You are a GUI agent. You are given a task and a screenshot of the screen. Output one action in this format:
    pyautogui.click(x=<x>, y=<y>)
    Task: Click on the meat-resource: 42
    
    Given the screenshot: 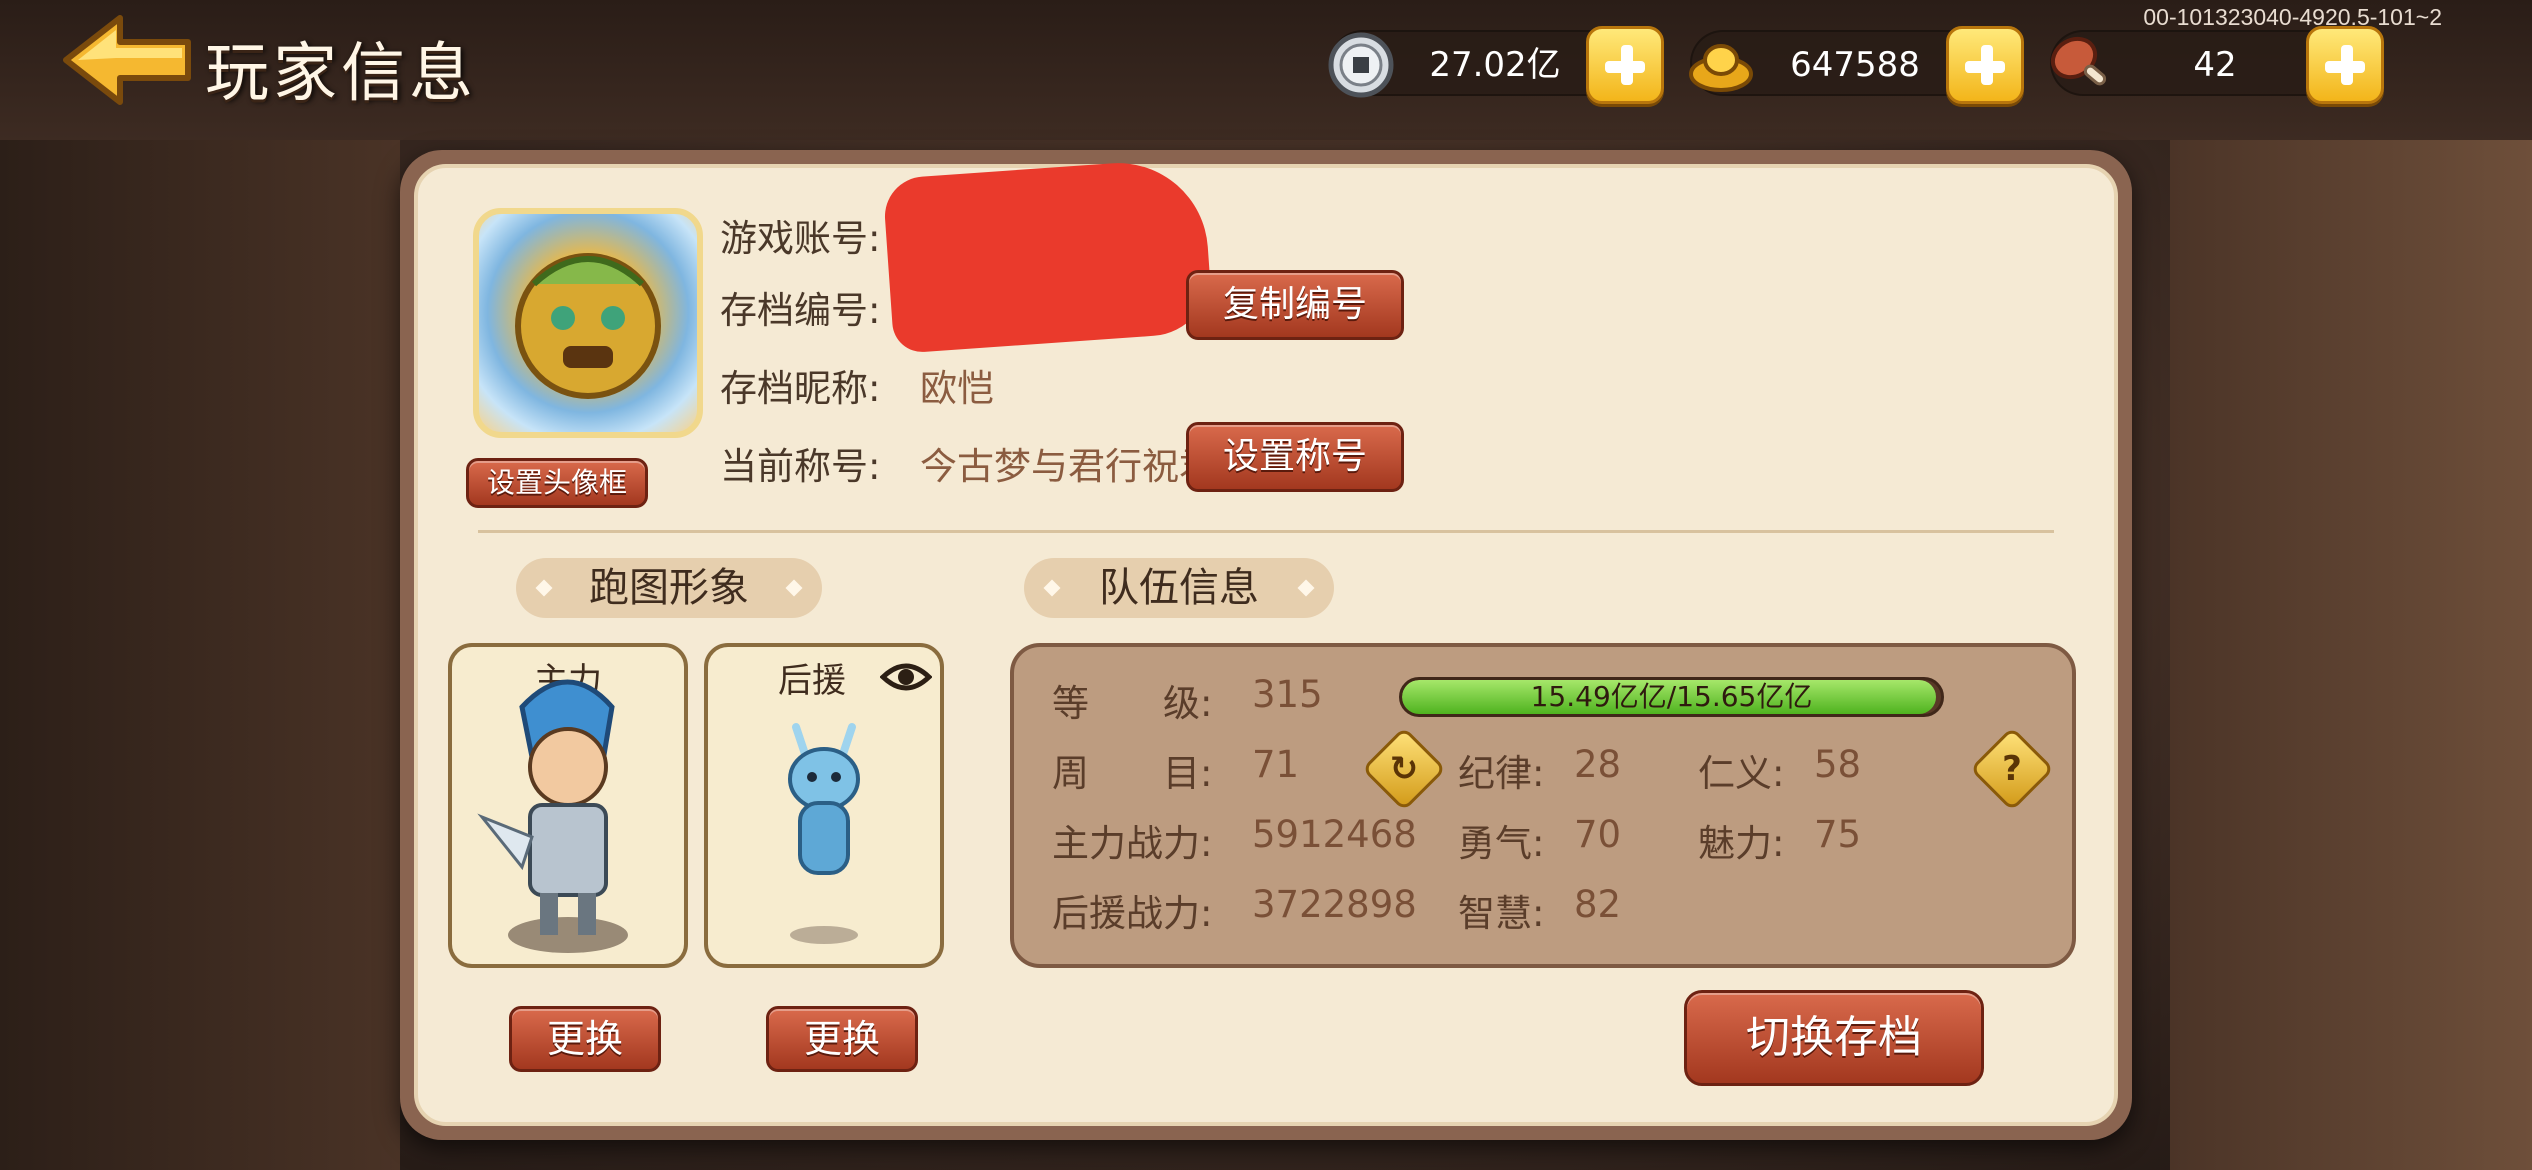 What is the action you would take?
    pyautogui.click(x=2217, y=65)
    